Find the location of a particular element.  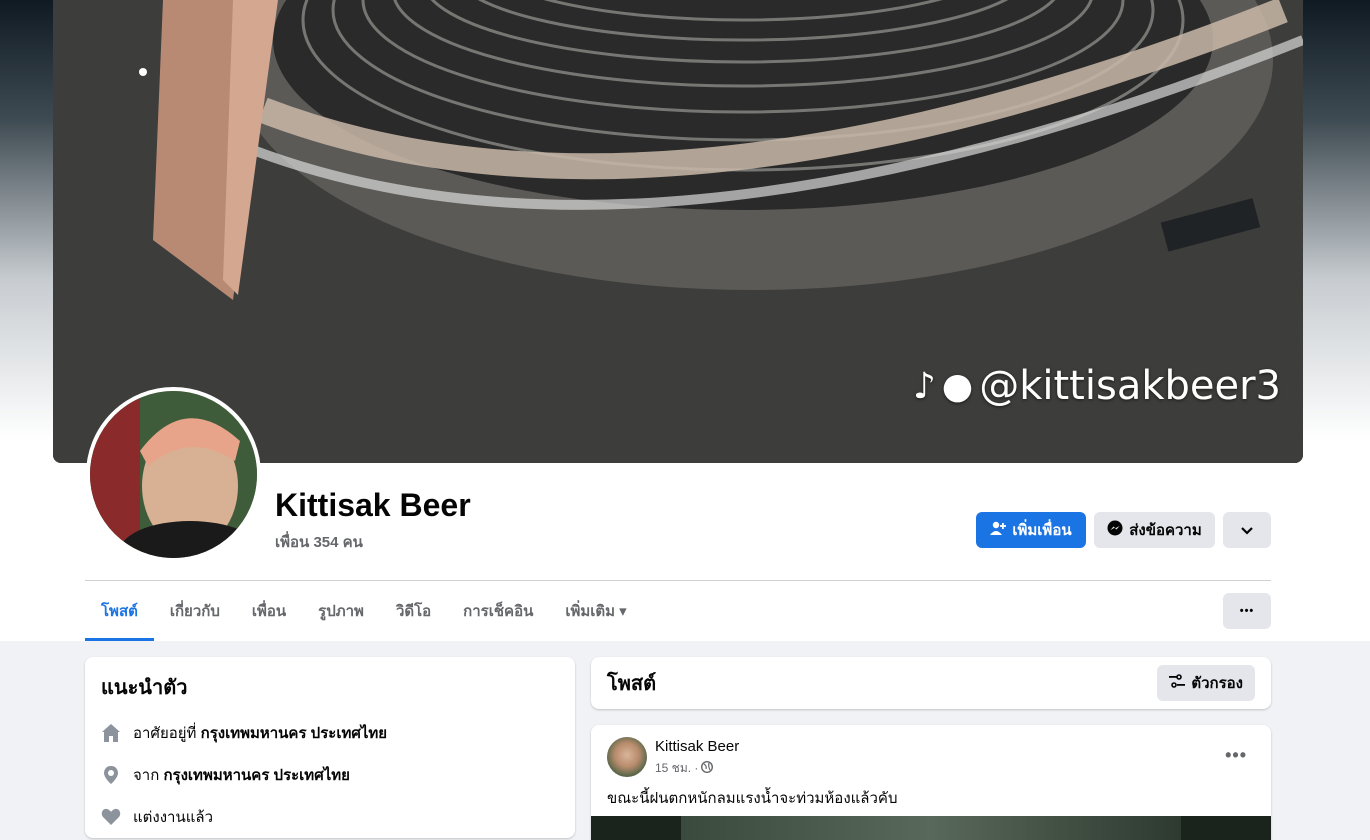

posts-title: โพสต์ is located at coordinates (632, 684).